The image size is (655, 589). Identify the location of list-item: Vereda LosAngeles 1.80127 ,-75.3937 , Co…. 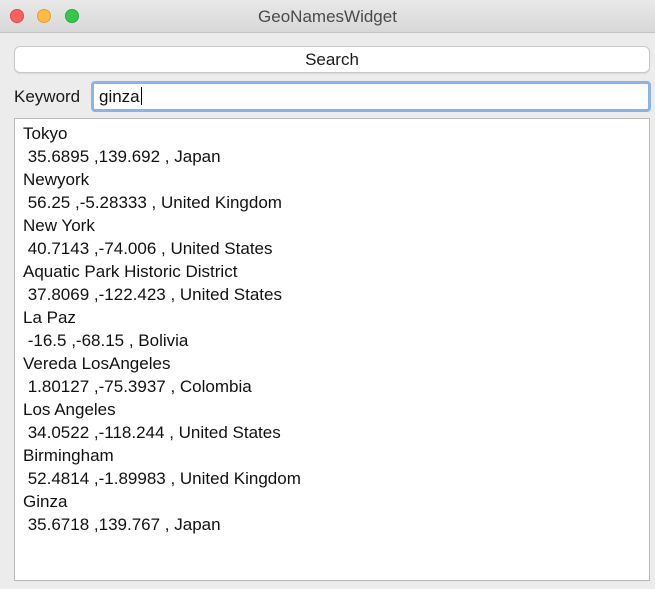
(332, 375).